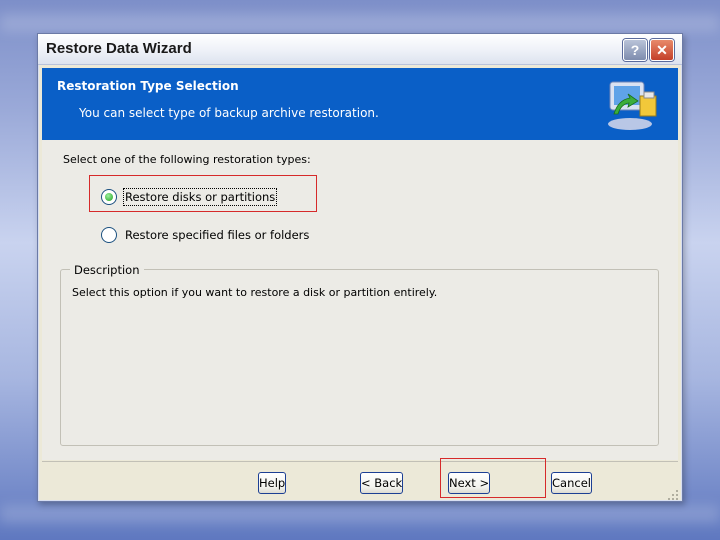 Image resolution: width=720 pixels, height=540 pixels. What do you see at coordinates (632, 105) in the screenshot?
I see `computer-restore-icon` at bounding box center [632, 105].